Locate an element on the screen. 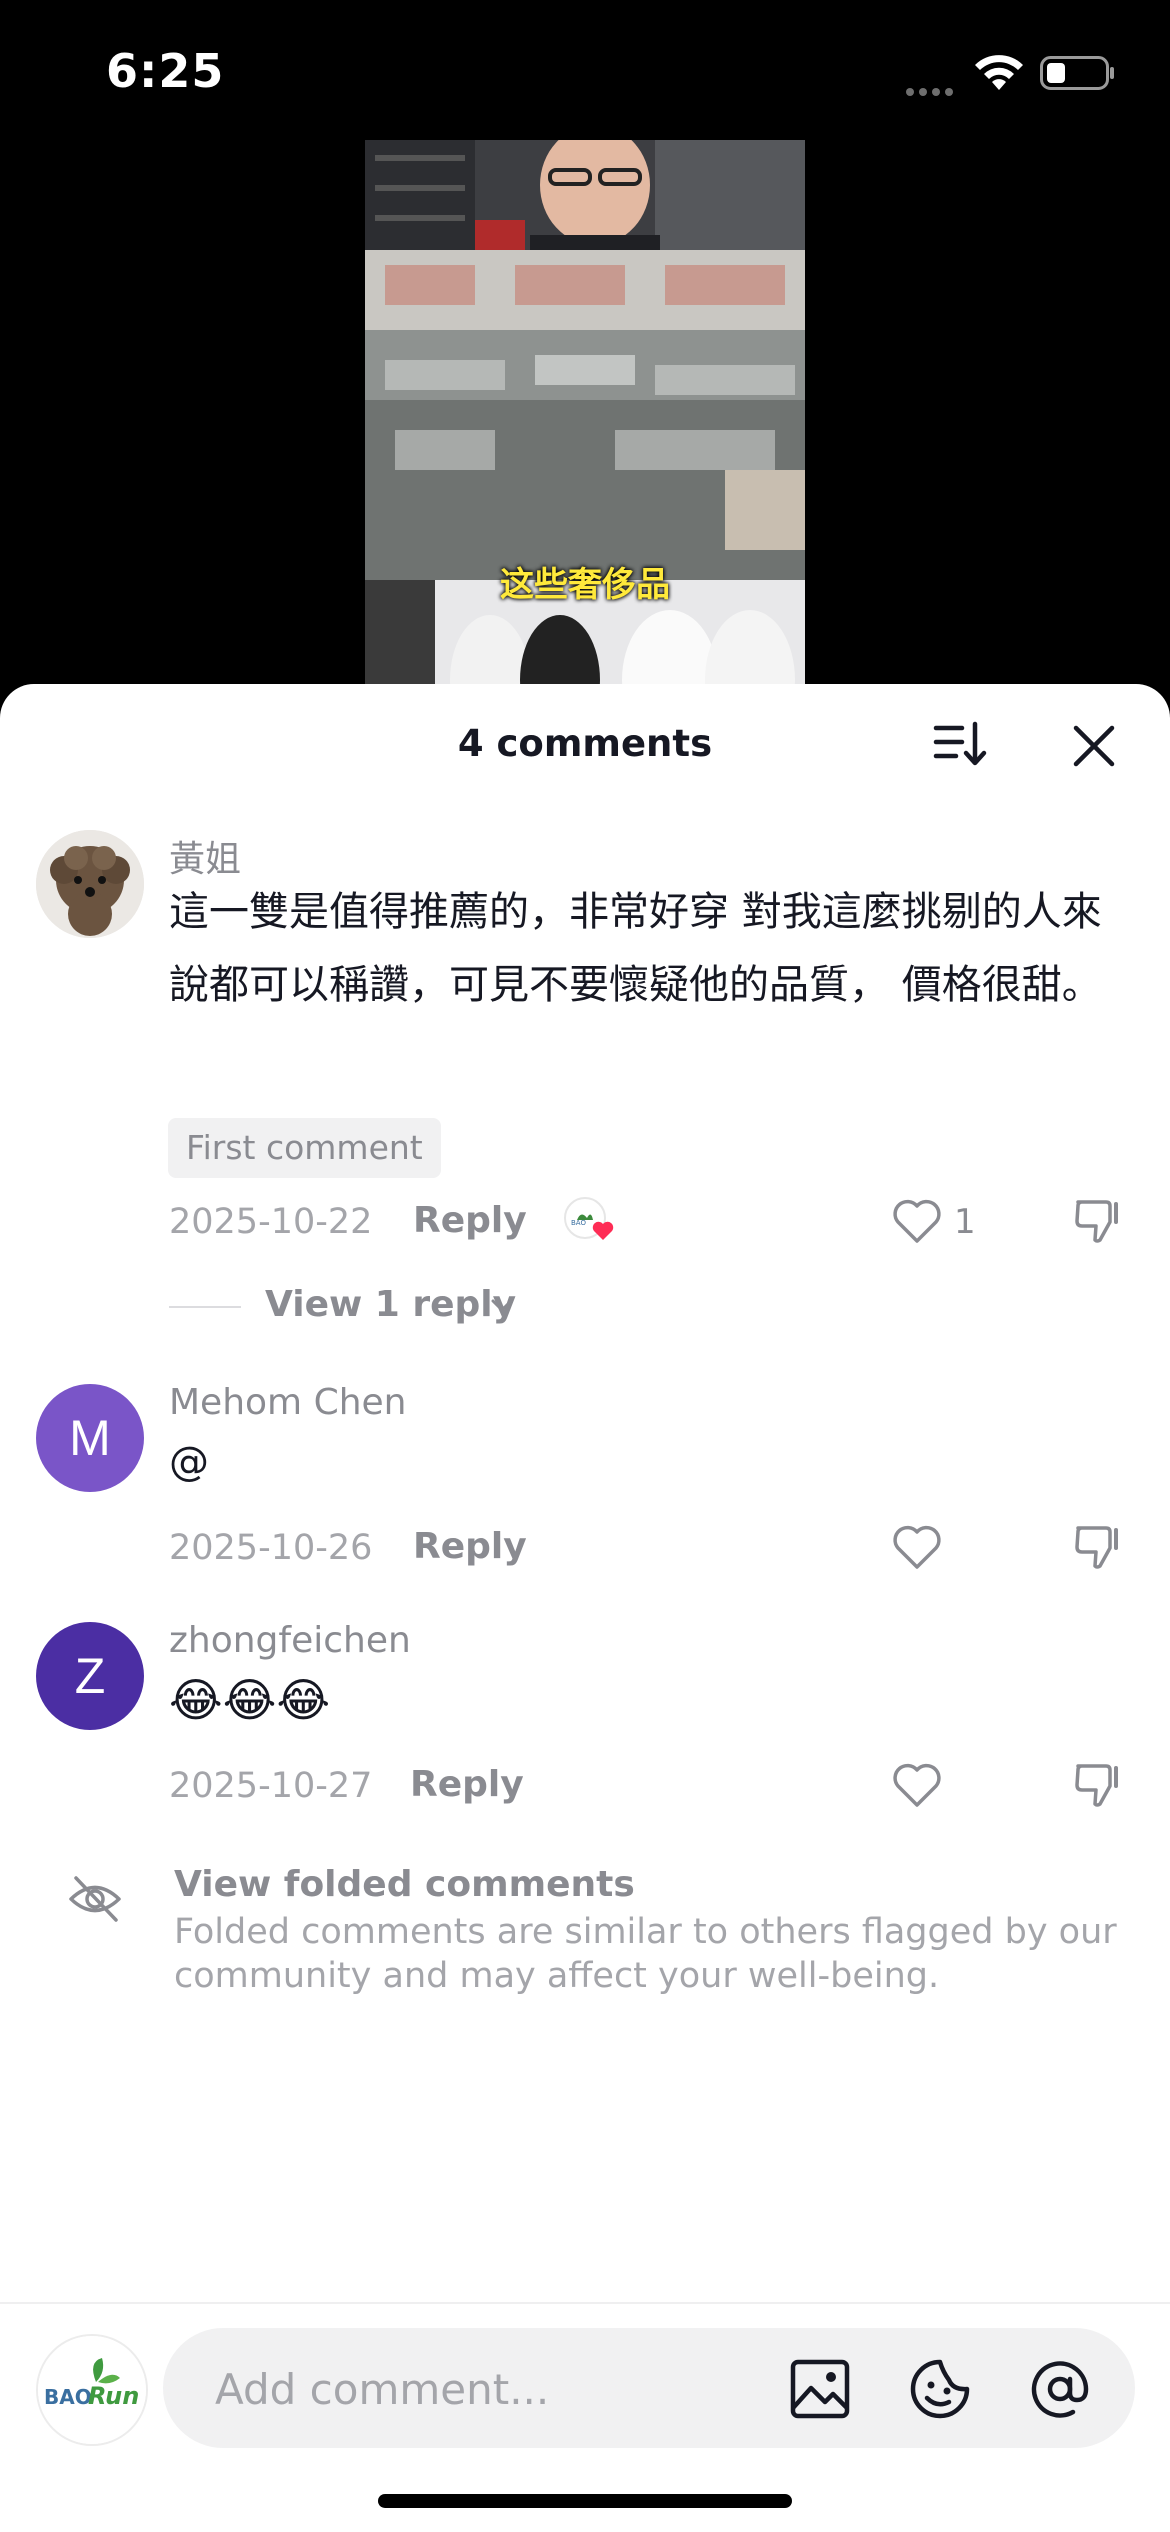 Image resolution: width=1170 pixels, height=2532 pixels. comment-author: zhongfeichen is located at coordinates (290, 1640).